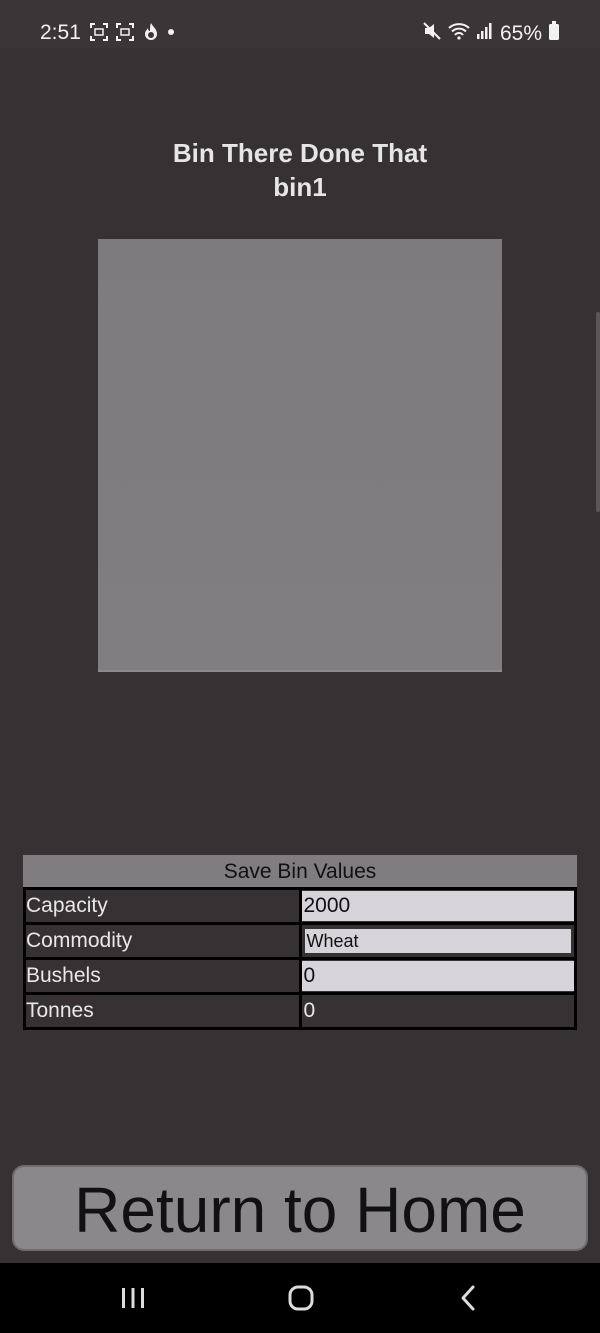  Describe the element at coordinates (432, 34) in the screenshot. I see `mute-icon` at that location.